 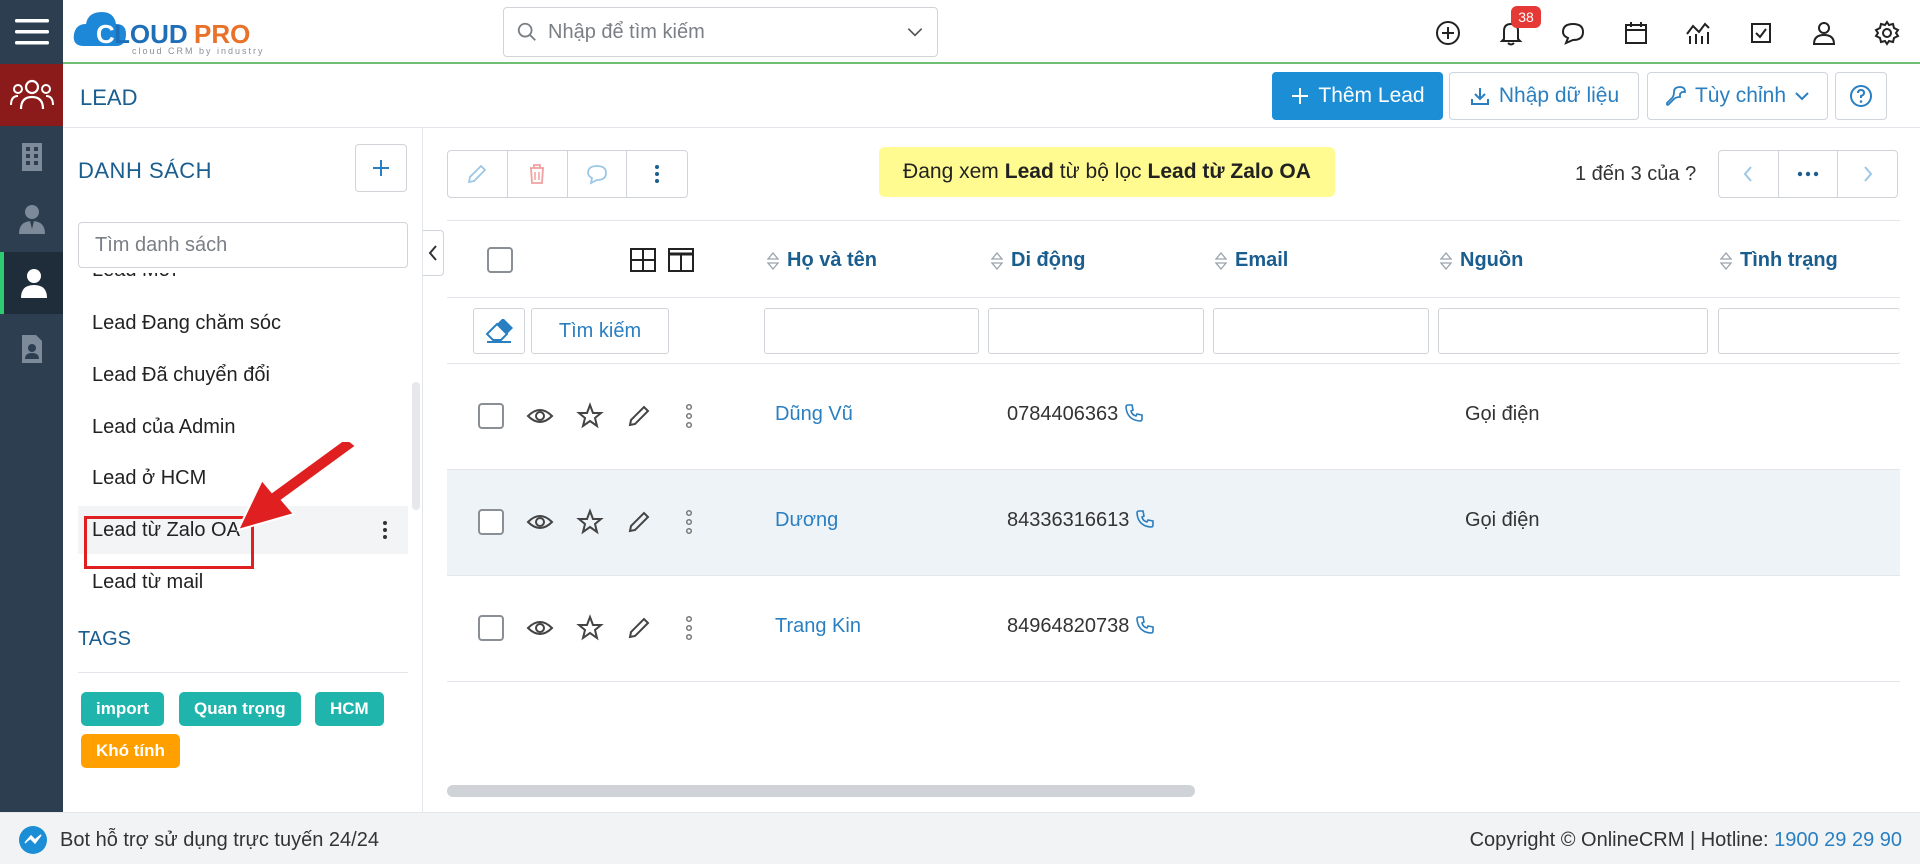 What do you see at coordinates (243, 283) in the screenshot?
I see `list-item: Lead Mới` at bounding box center [243, 283].